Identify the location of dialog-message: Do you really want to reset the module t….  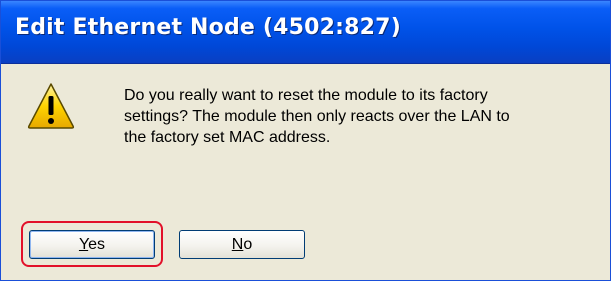
(317, 116).